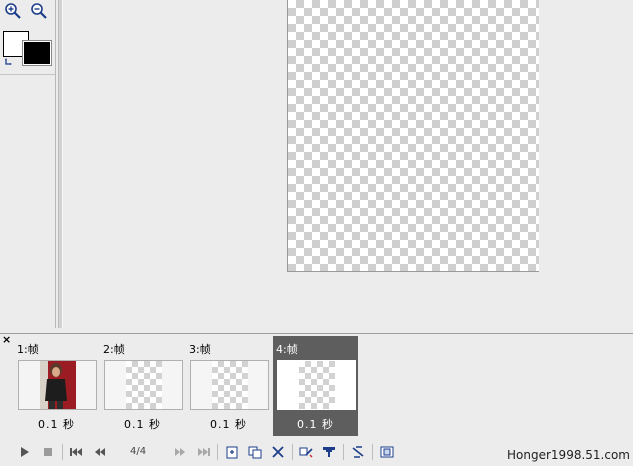 The width and height of the screenshot is (633, 466). What do you see at coordinates (255, 452) in the screenshot?
I see `duplicate-frame-icon` at bounding box center [255, 452].